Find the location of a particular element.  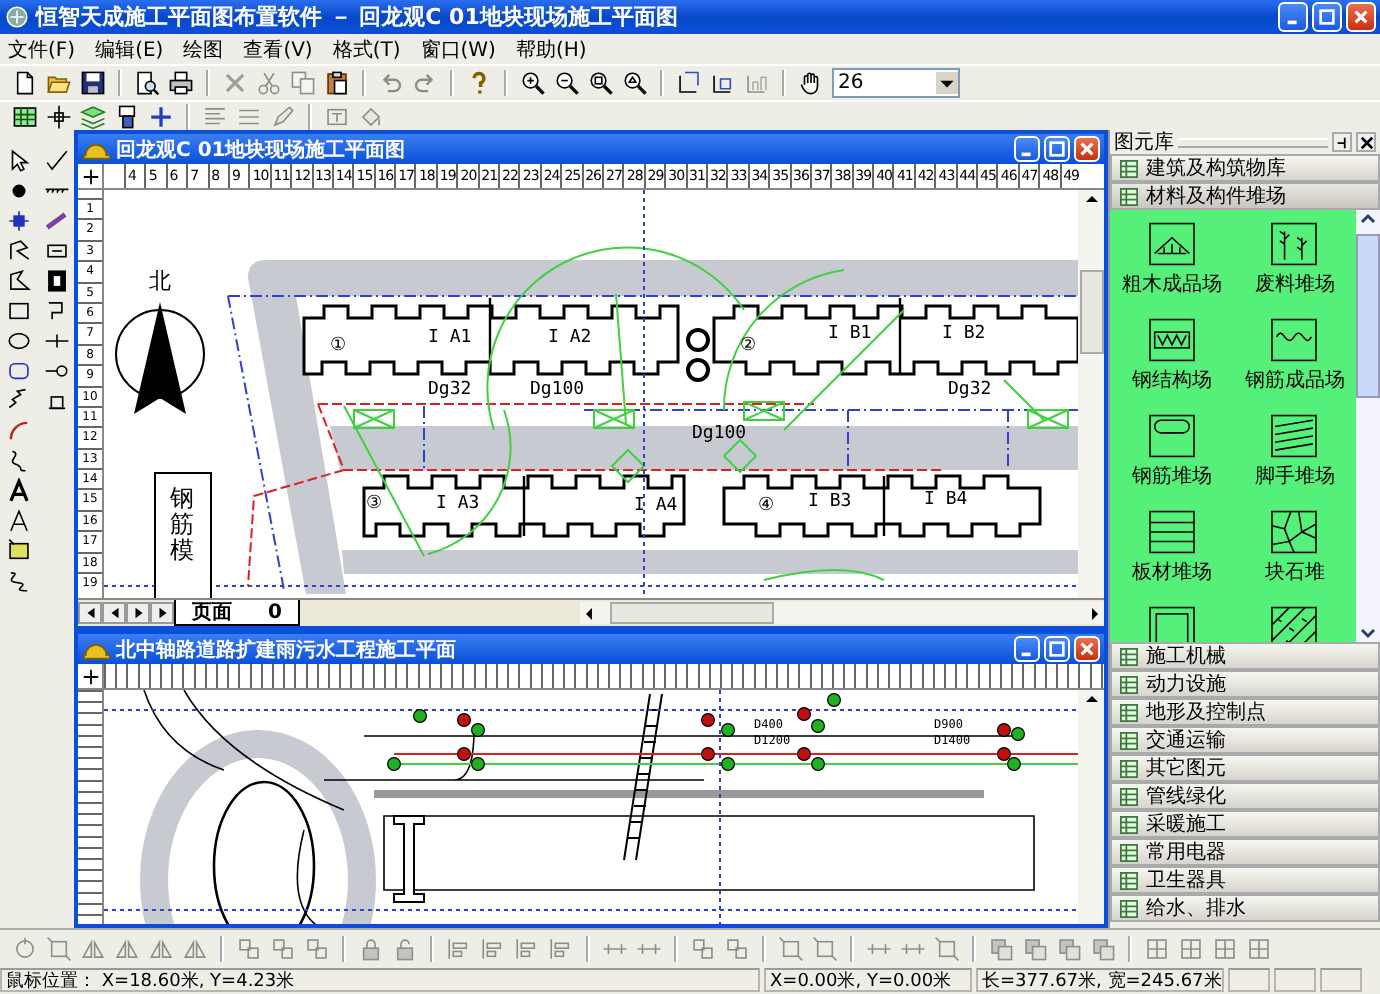

zoom-value: 26 is located at coordinates (851, 83).